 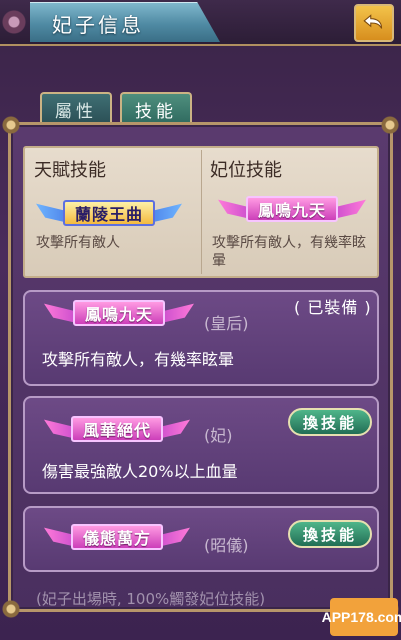 I want to click on innate-skill-banner: 蘭陵王曲, so click(x=109, y=213).